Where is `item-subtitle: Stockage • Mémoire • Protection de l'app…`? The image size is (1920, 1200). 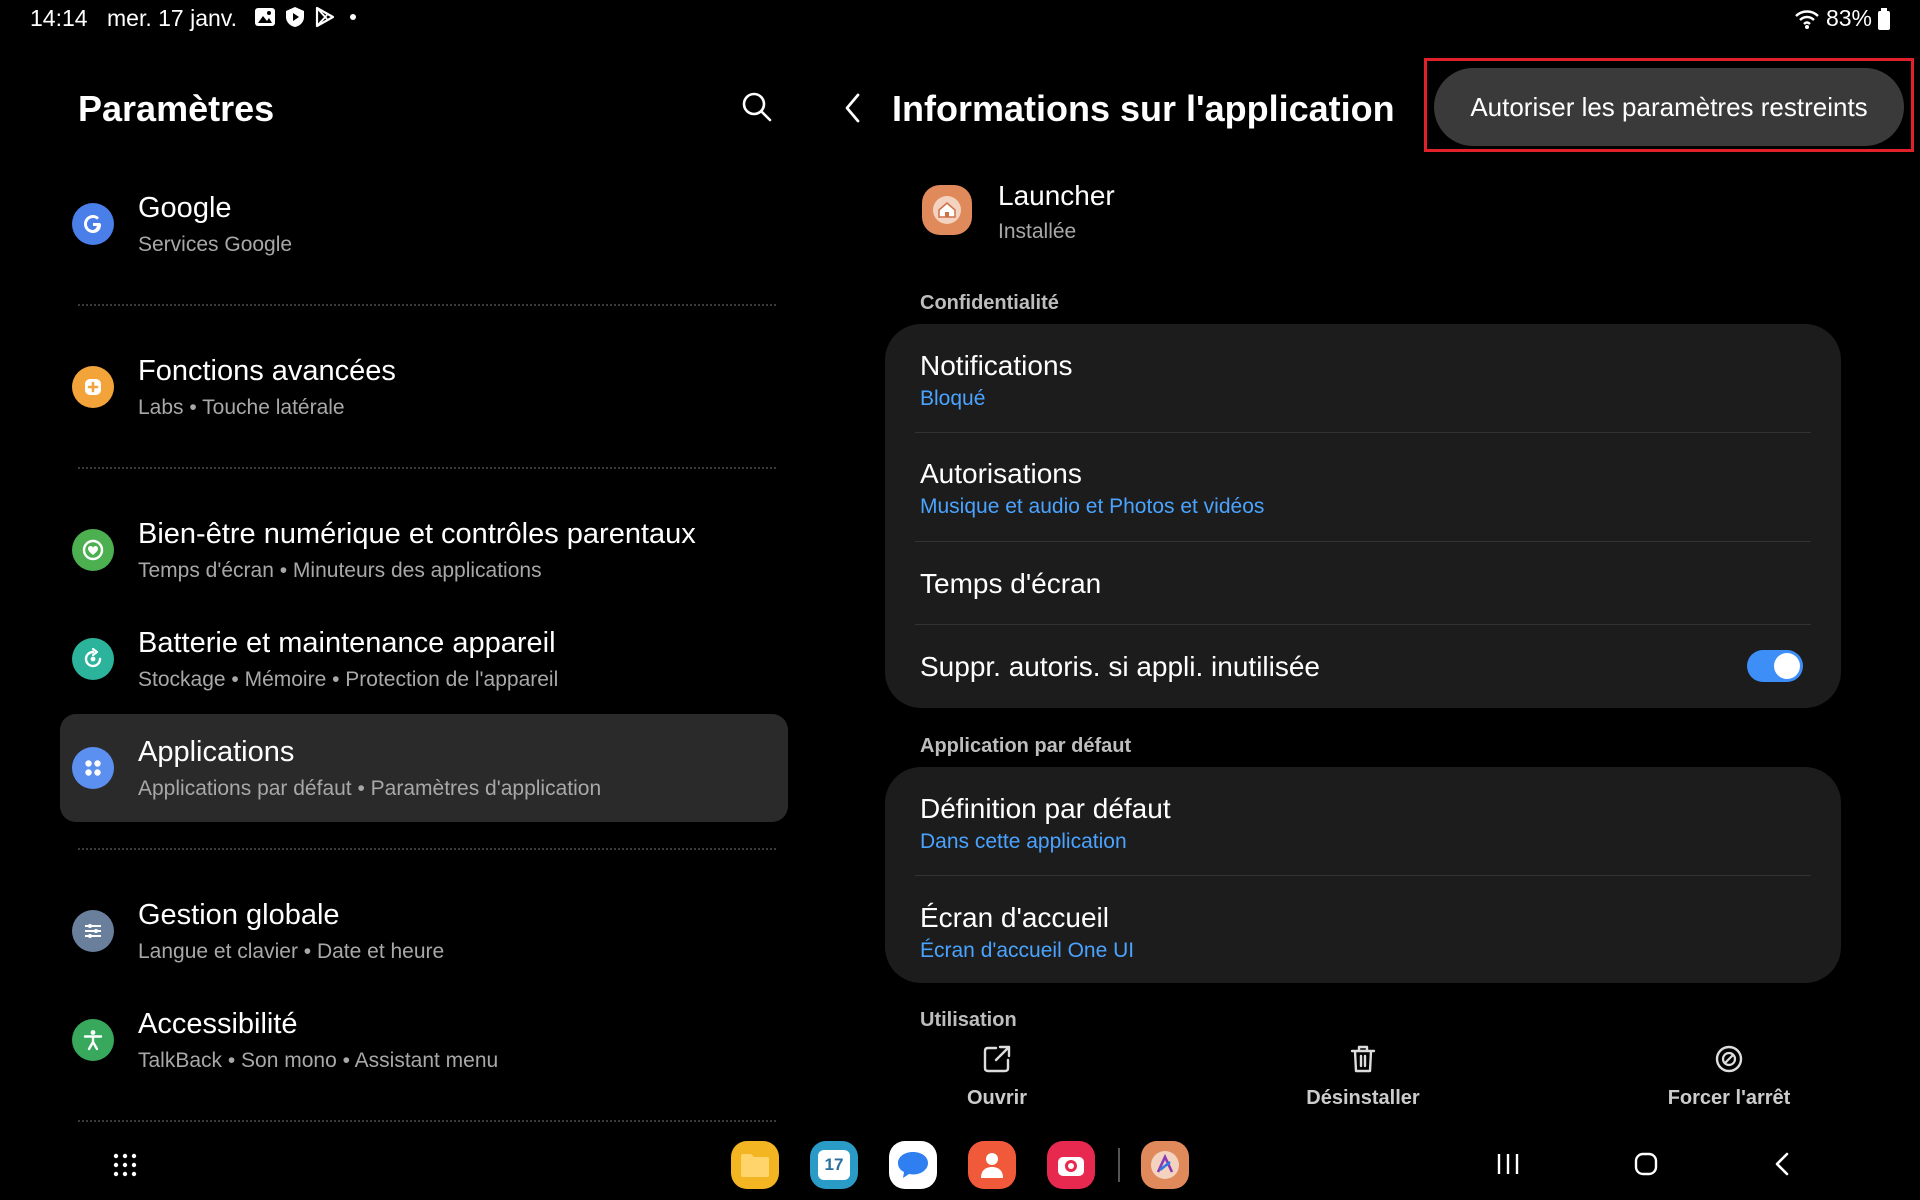
item-subtitle: Stockage • Mémoire • Protection de l'app… is located at coordinates (348, 679).